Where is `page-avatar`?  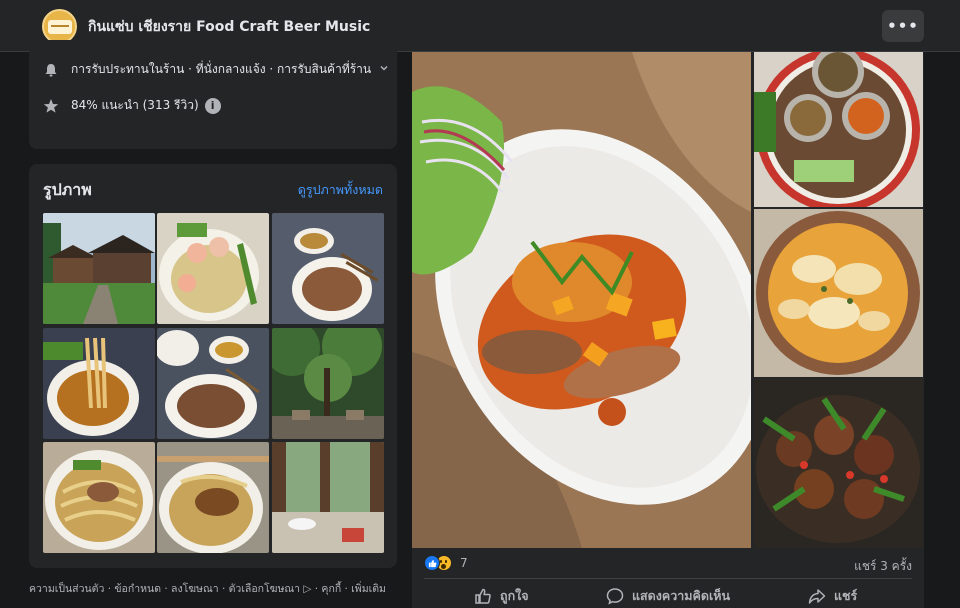 page-avatar is located at coordinates (59, 26).